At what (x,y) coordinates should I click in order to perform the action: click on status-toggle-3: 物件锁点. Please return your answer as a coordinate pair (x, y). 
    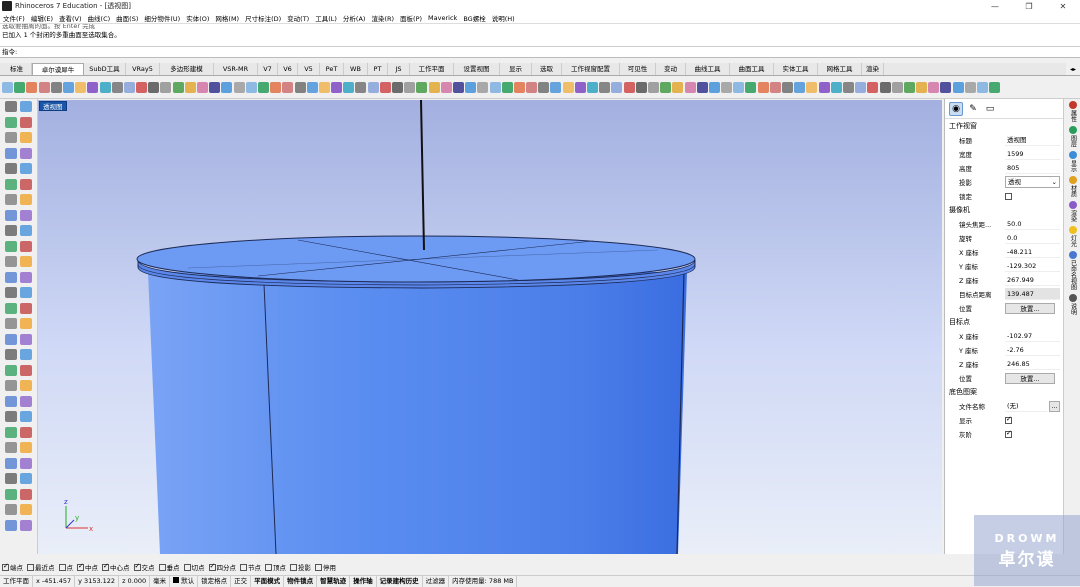
    Looking at the image, I should click on (301, 581).